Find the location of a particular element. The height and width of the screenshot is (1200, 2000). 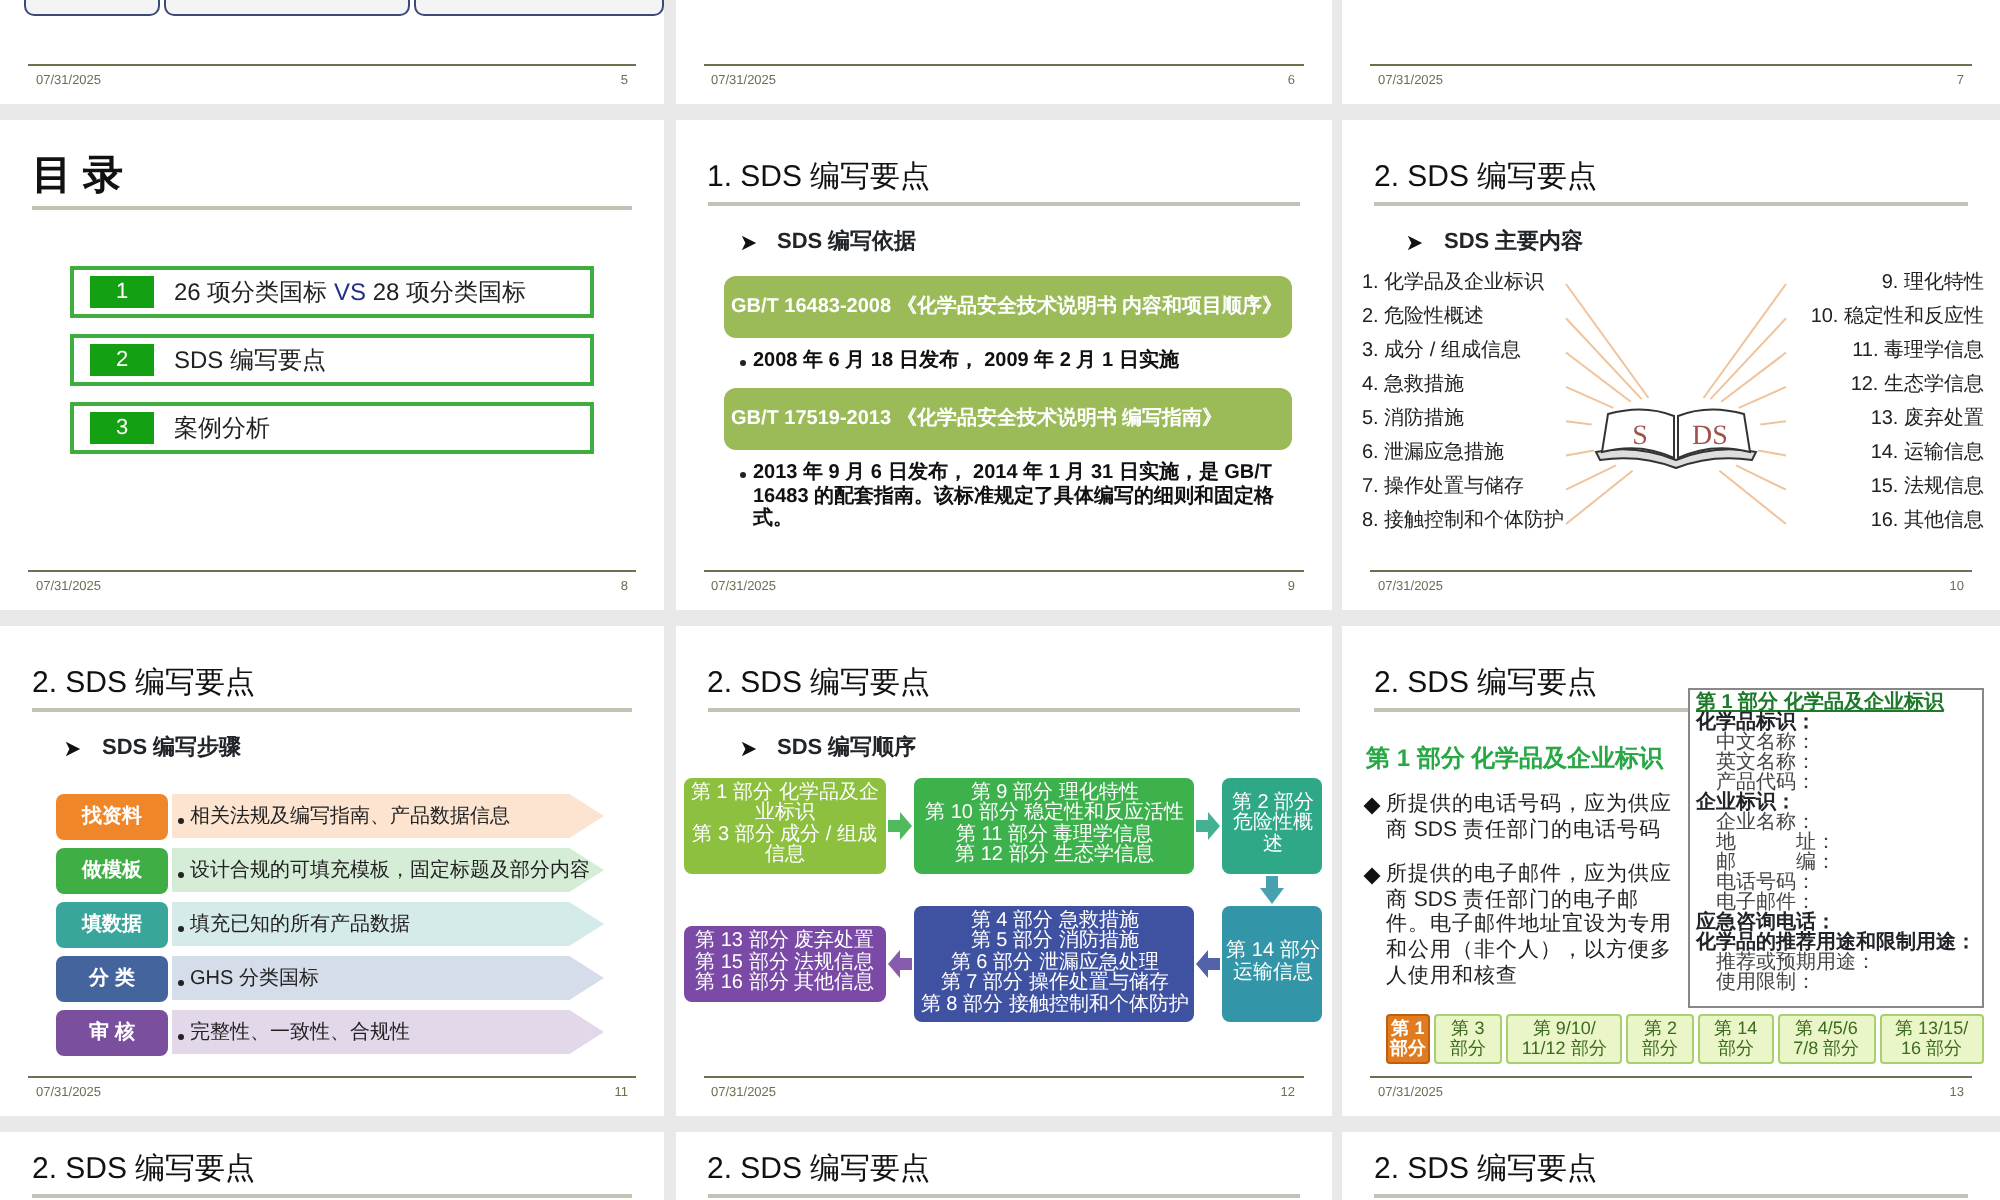

form-row-text: 地 址： is located at coordinates (1776, 844).